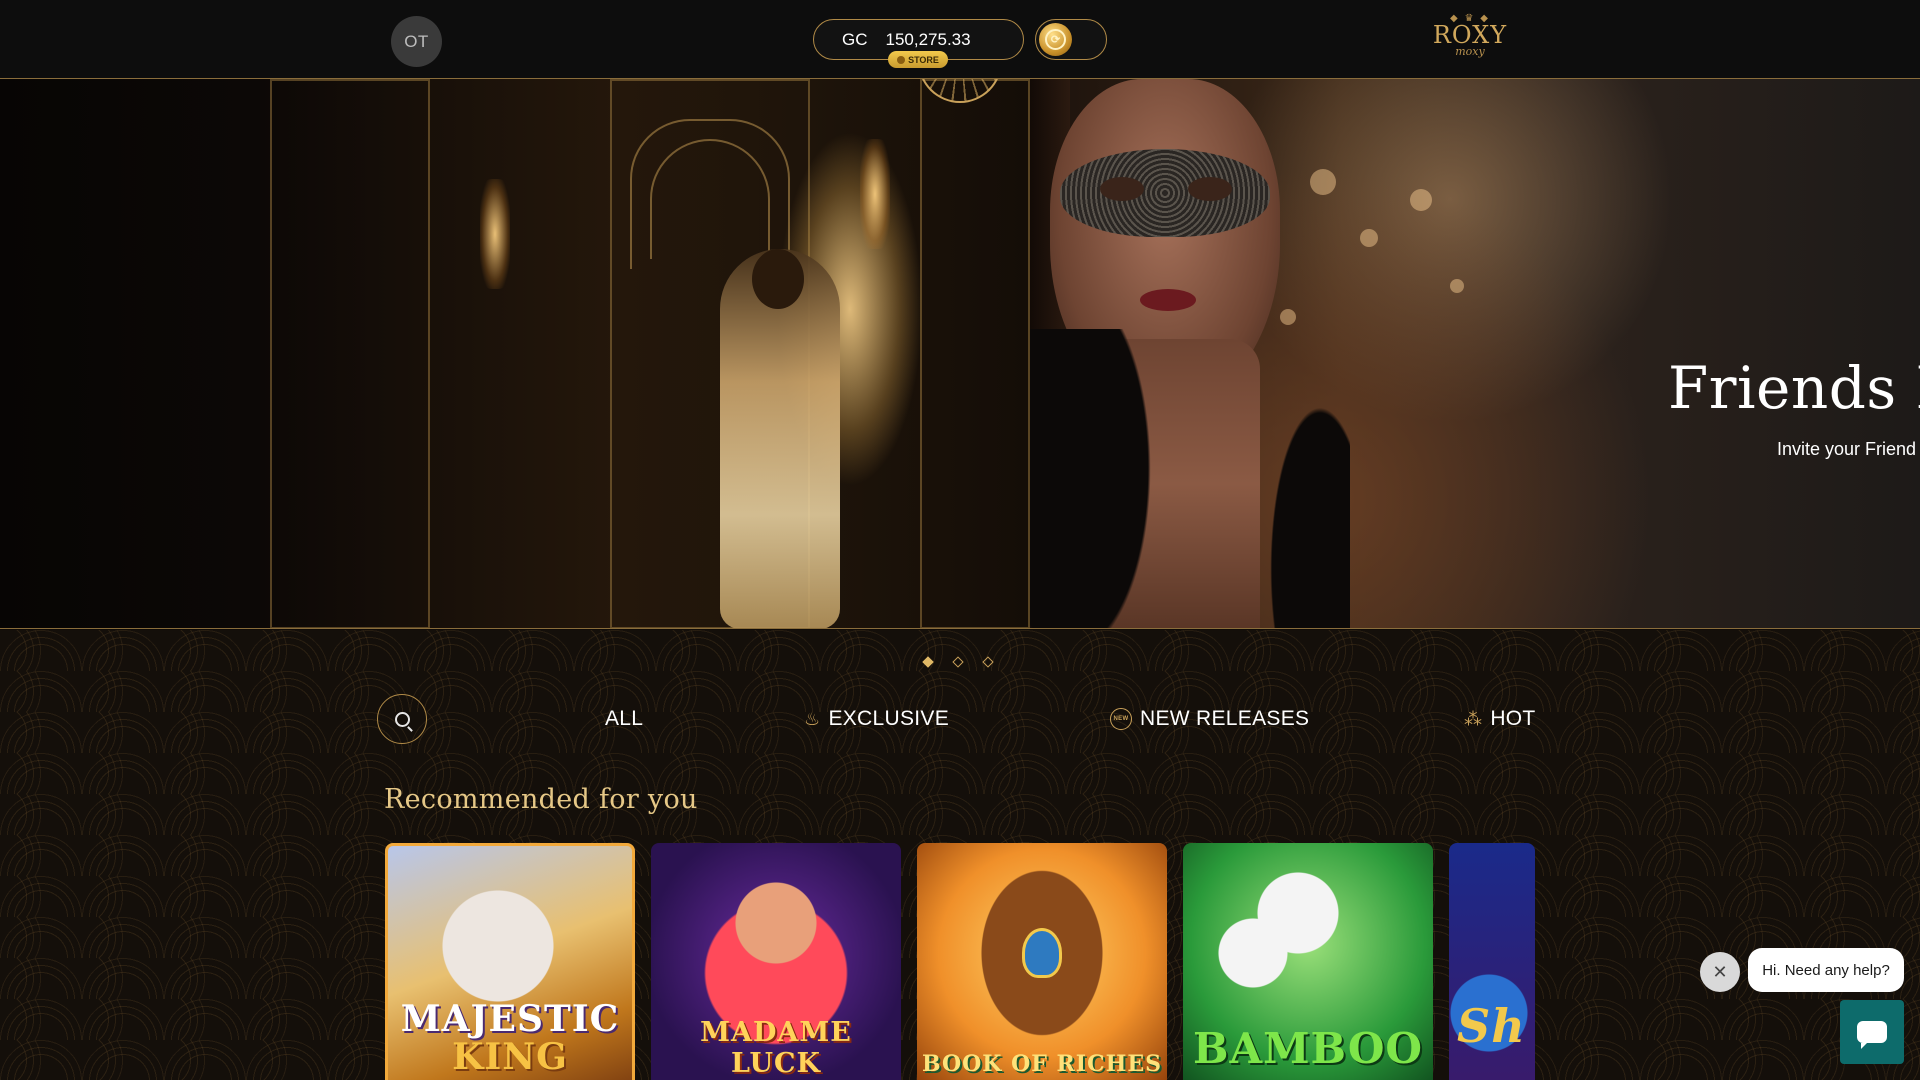  I want to click on recommended-title: Recommended for you, so click(541, 799).